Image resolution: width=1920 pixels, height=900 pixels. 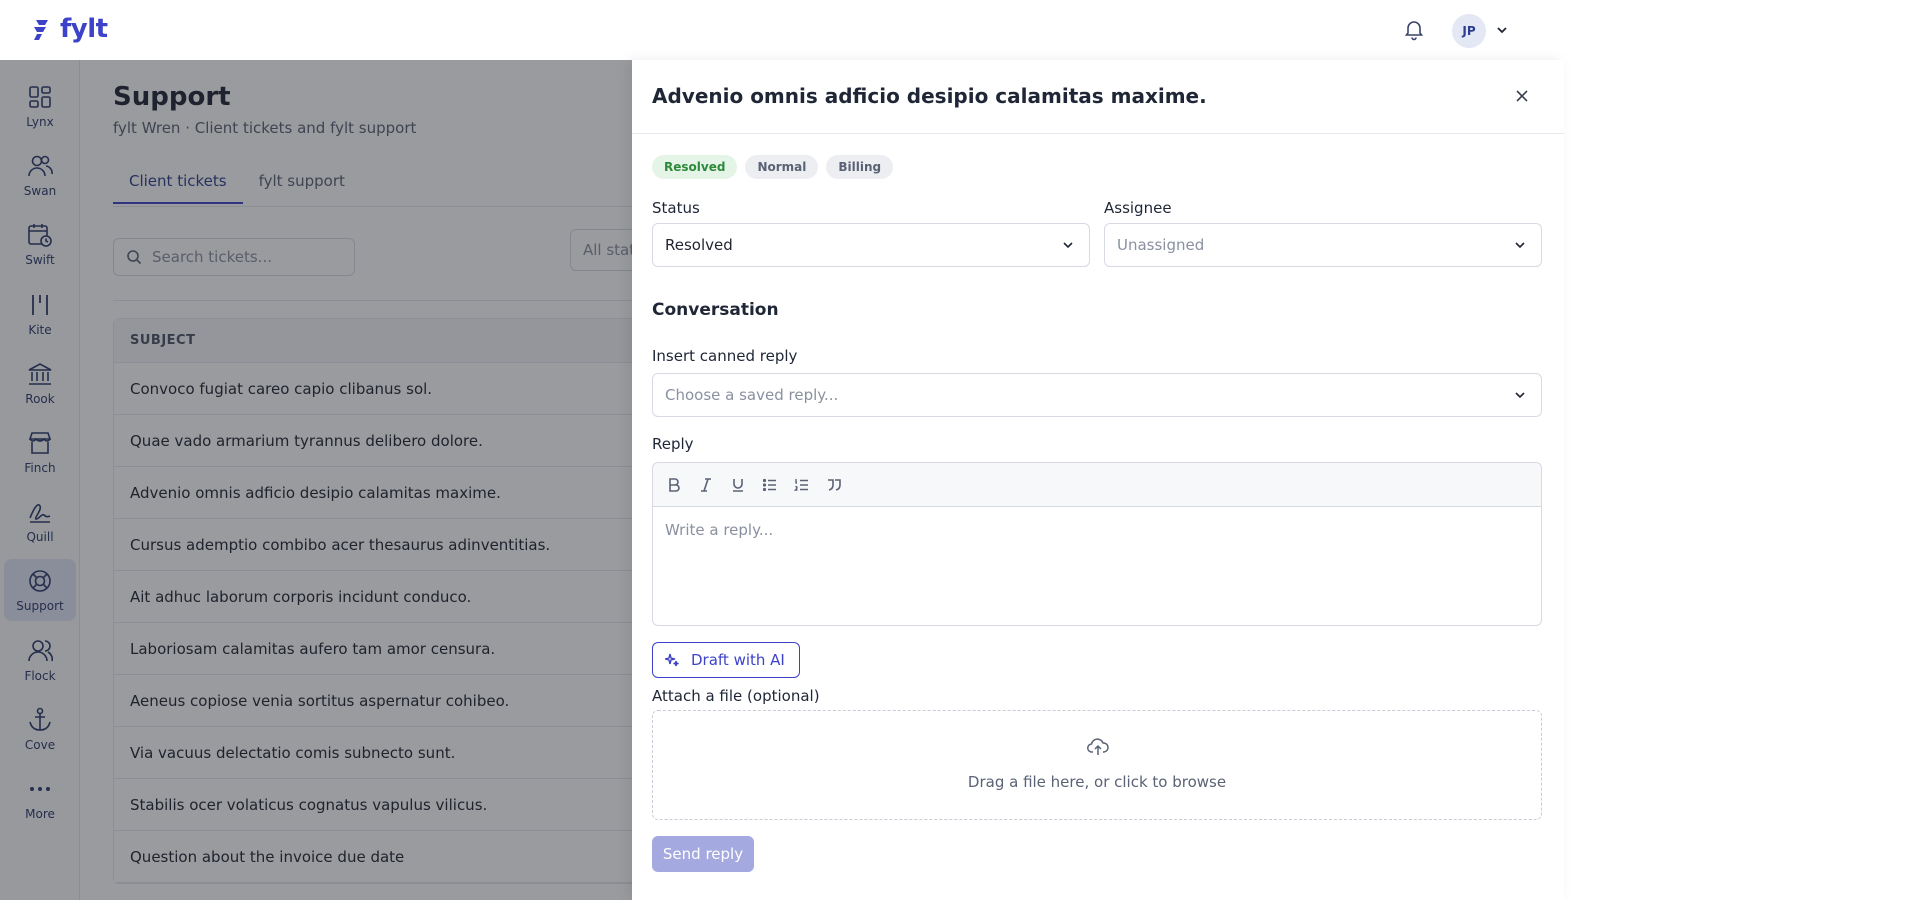 What do you see at coordinates (725, 356) in the screenshot?
I see `canned-reply-label: Insert canned reply` at bounding box center [725, 356].